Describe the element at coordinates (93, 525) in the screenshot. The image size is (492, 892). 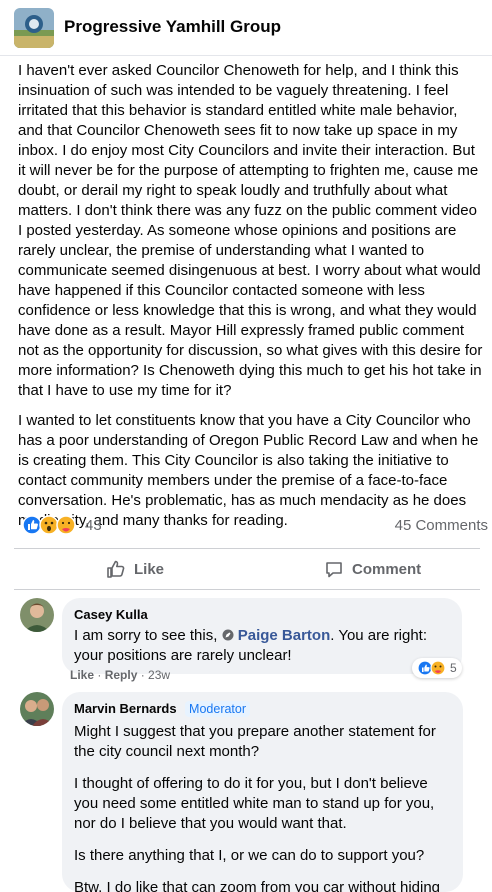
I see `reaction-count: 43` at that location.